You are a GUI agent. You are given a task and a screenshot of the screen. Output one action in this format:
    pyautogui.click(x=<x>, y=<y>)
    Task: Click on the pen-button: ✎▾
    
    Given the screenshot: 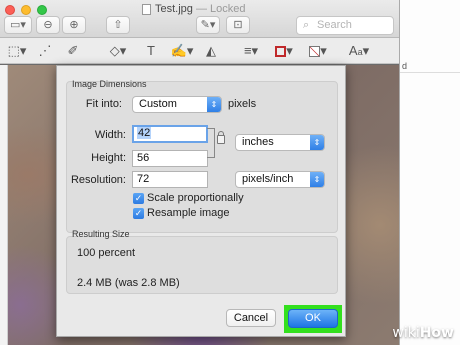 What is the action you would take?
    pyautogui.click(x=208, y=25)
    